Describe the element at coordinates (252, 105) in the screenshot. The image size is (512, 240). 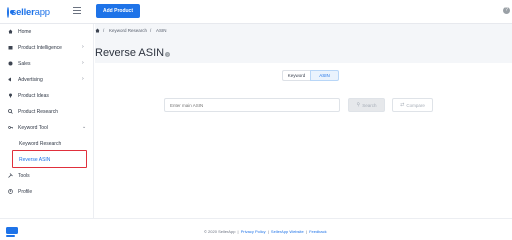
I see `asin-input` at that location.